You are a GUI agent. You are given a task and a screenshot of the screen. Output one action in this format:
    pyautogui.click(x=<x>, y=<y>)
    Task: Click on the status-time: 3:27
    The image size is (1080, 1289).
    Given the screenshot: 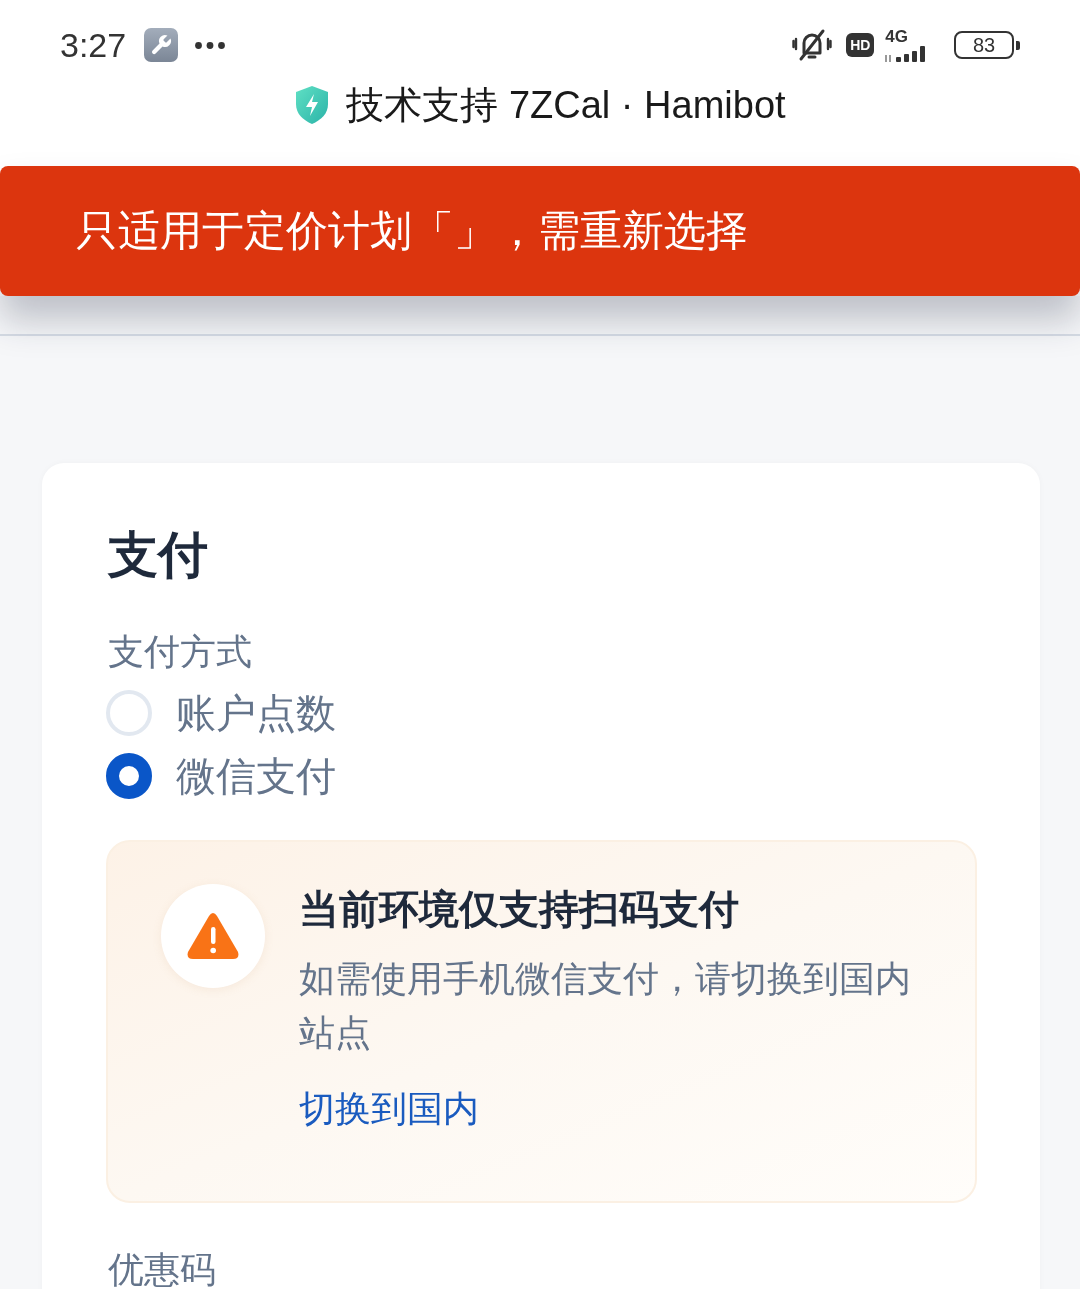 What is the action you would take?
    pyautogui.click(x=93, y=45)
    